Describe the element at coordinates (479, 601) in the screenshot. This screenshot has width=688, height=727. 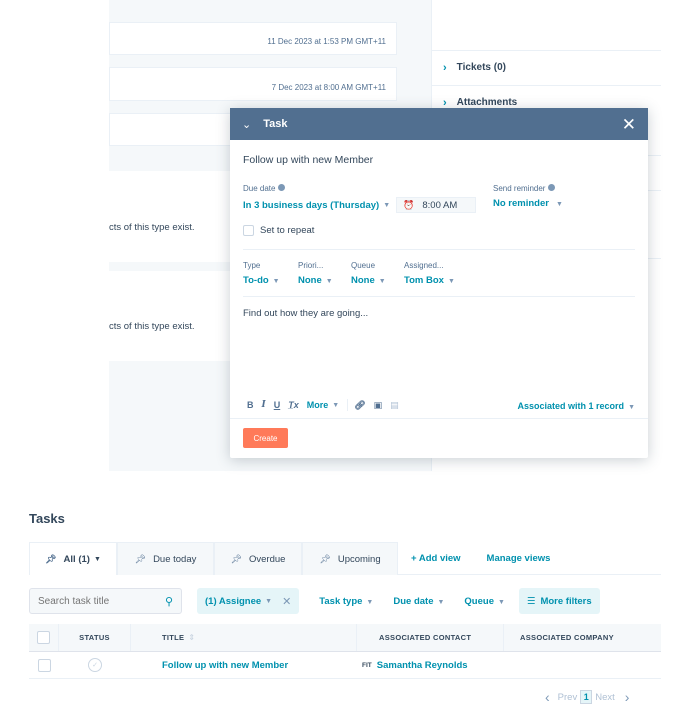
I see `filter-label: Queue` at that location.